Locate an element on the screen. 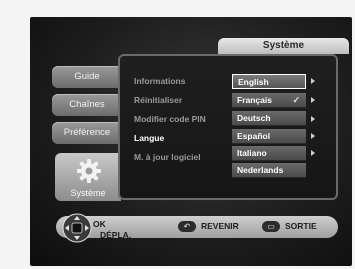 This screenshot has height=269, width=355. move-hint: DÉPLA. is located at coordinates (116, 235).